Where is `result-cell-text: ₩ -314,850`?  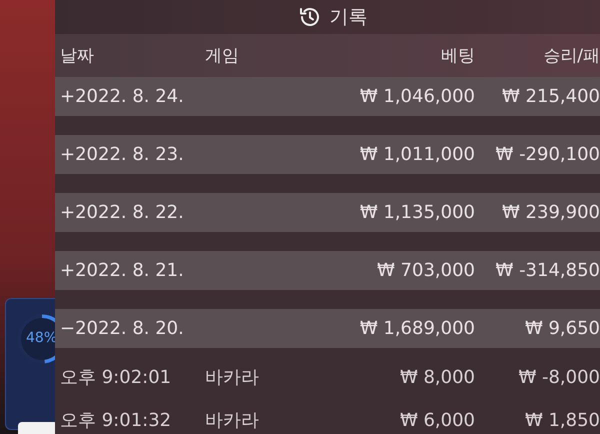
result-cell-text: ₩ -314,850 is located at coordinates (547, 270).